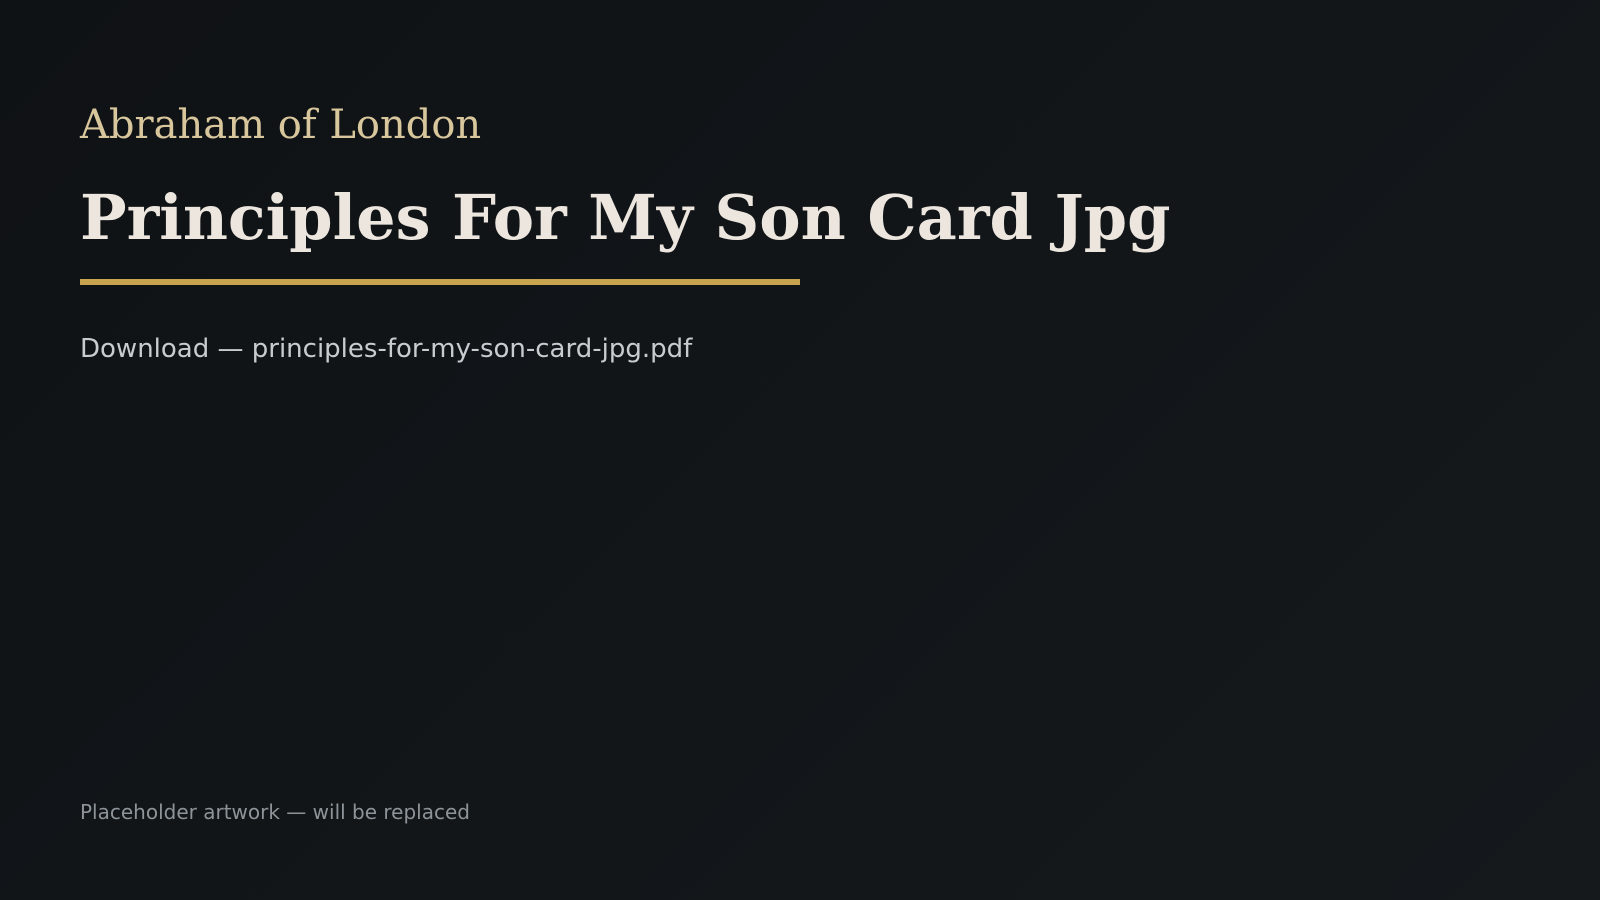  What do you see at coordinates (625, 217) in the screenshot?
I see `page-title: Principles For My Son Card Jpg` at bounding box center [625, 217].